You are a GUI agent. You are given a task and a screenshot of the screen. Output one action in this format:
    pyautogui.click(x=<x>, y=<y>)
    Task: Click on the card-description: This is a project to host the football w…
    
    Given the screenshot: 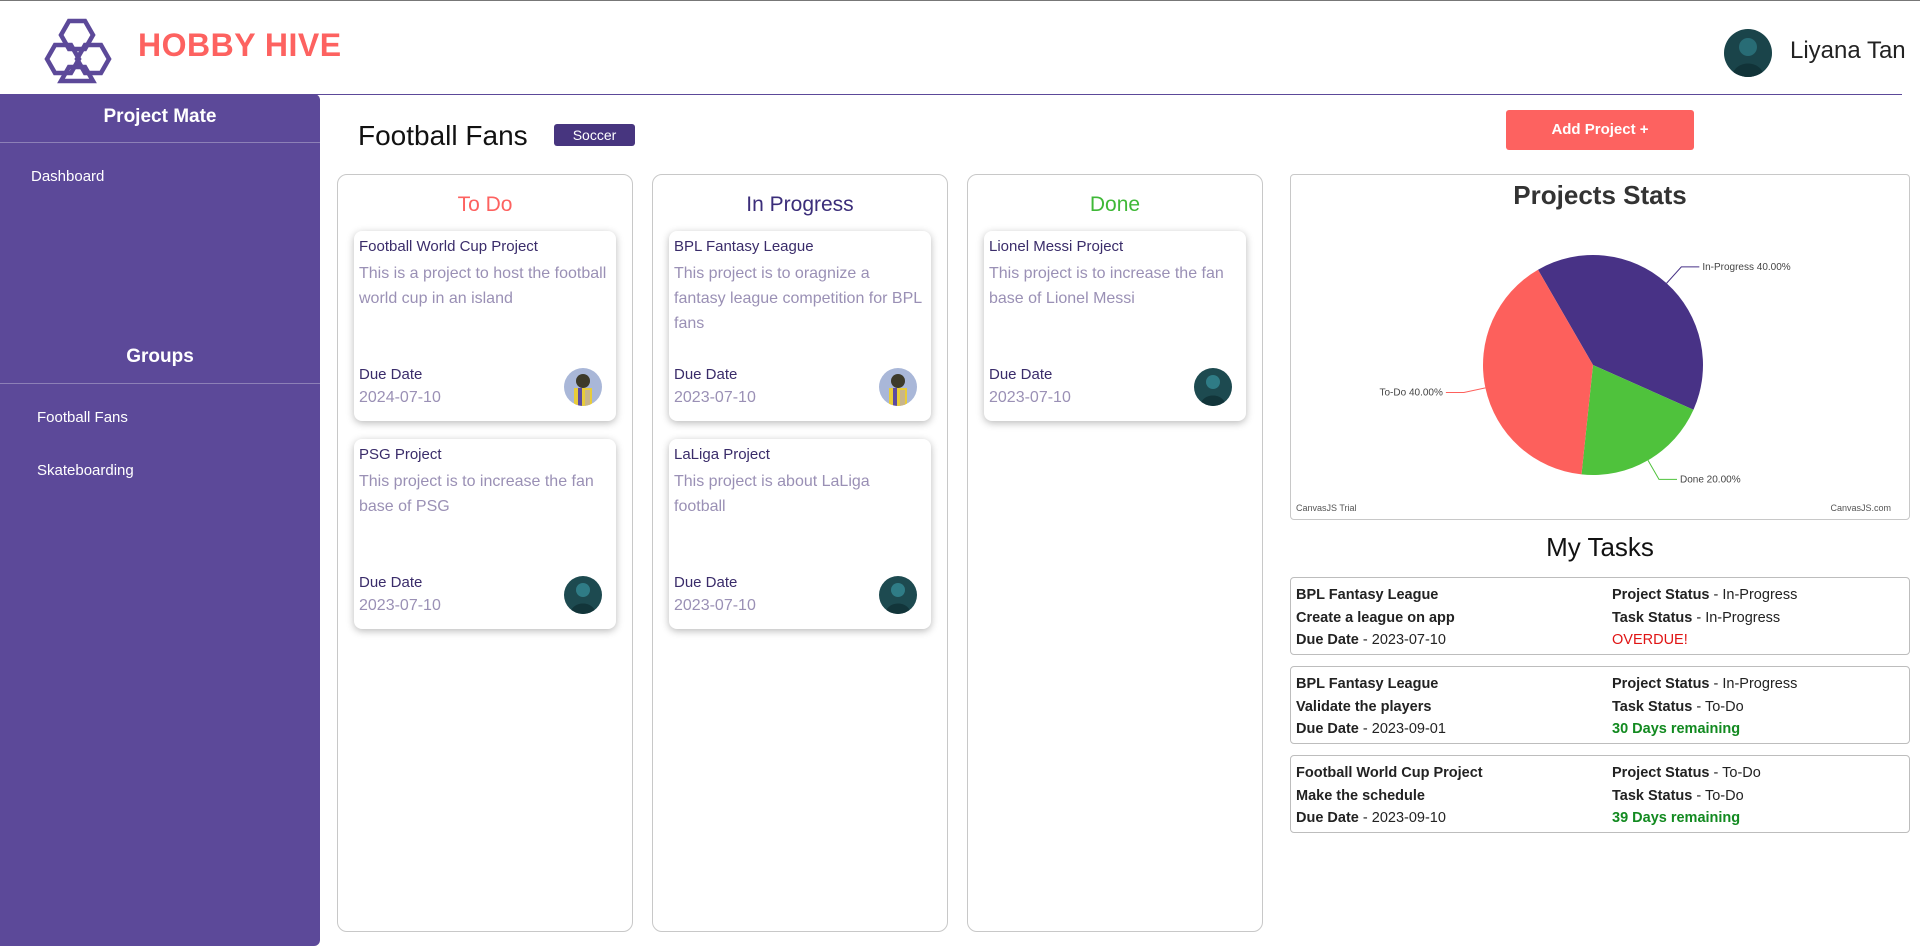 What is the action you would take?
    pyautogui.click(x=483, y=286)
    